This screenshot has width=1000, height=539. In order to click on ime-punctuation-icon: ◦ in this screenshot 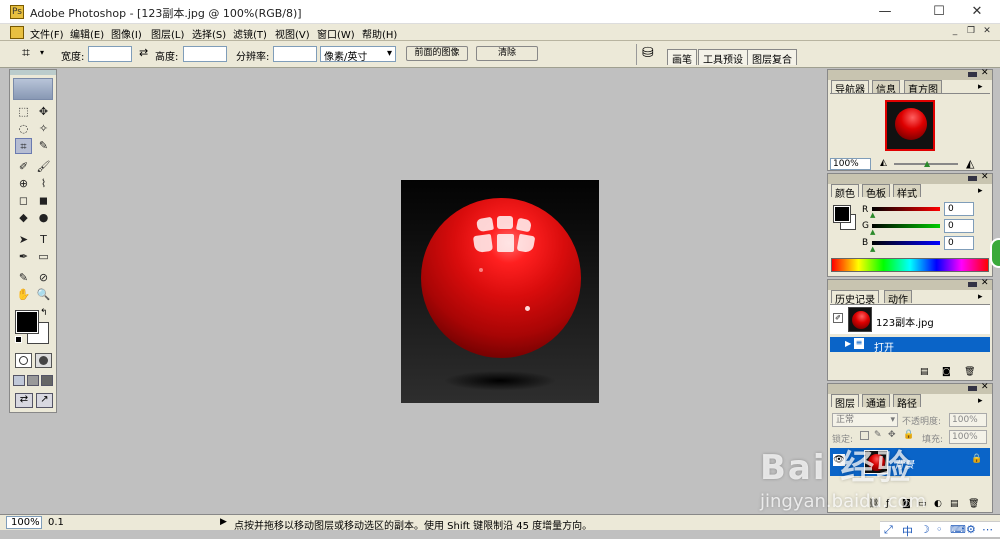, I will do `click(939, 529)`.